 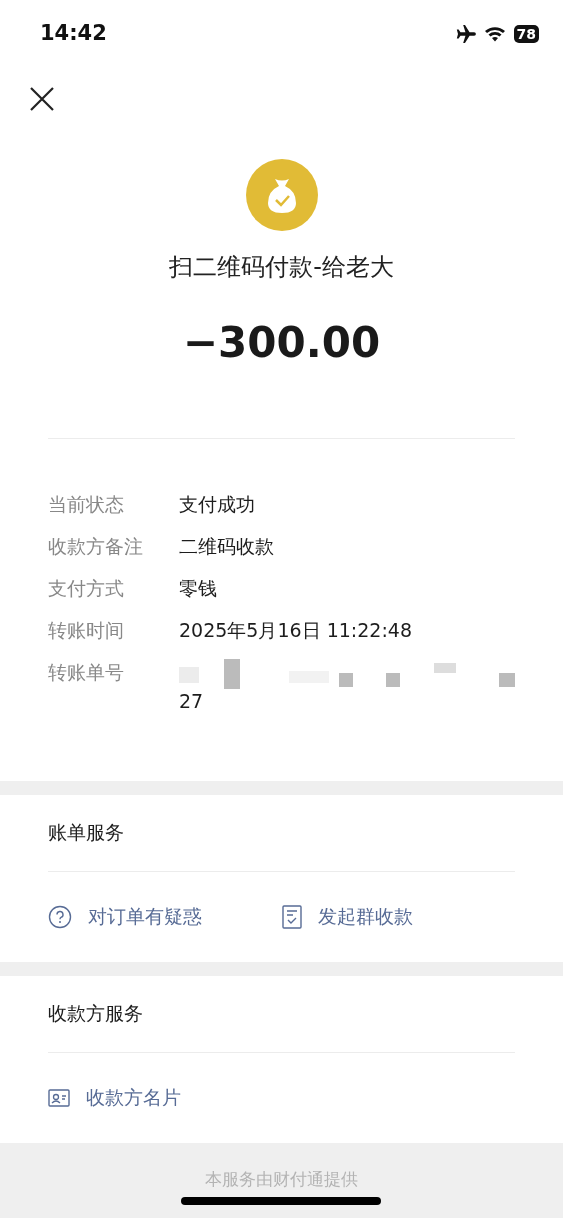 What do you see at coordinates (86, 588) in the screenshot?
I see `detail-label: 支付方式` at bounding box center [86, 588].